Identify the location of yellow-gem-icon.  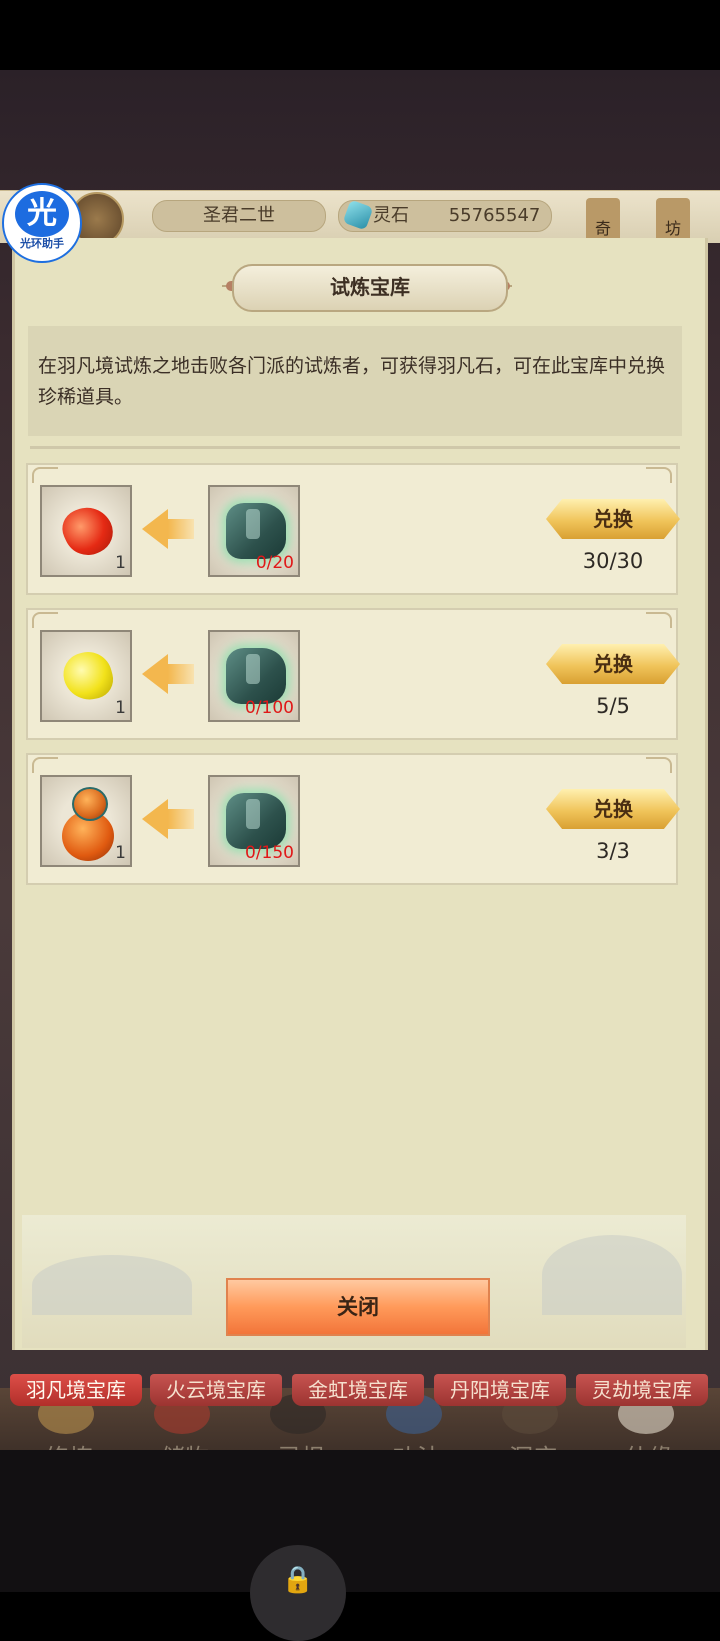
(88, 676).